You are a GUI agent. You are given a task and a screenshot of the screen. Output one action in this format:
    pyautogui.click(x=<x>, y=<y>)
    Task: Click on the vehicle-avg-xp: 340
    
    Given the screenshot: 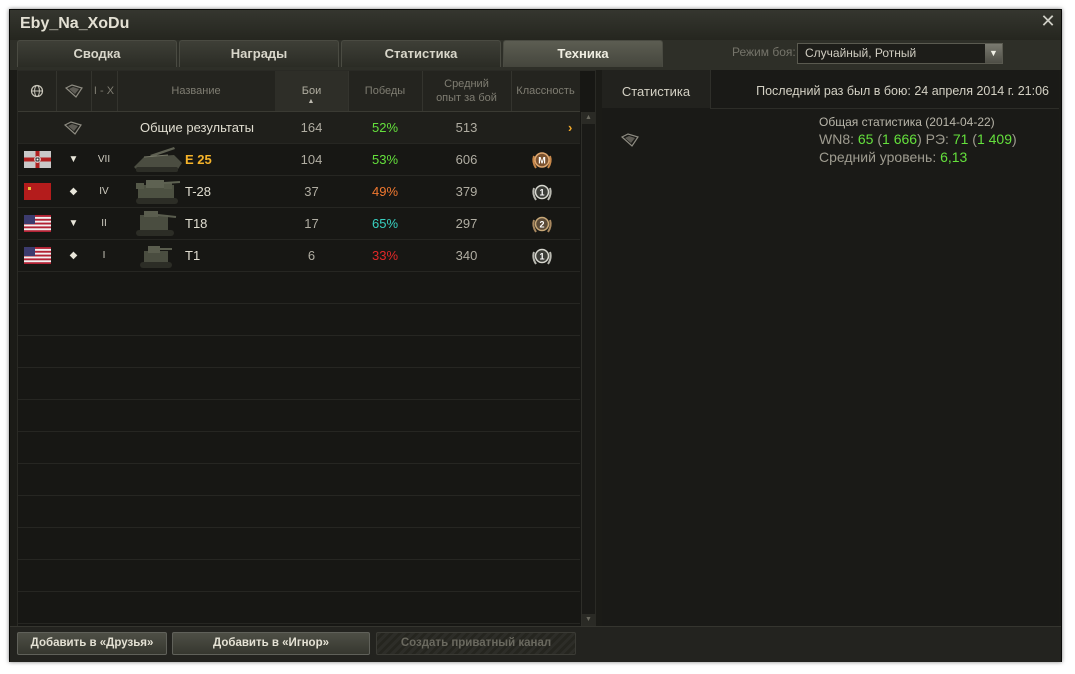 What is the action you would take?
    pyautogui.click(x=466, y=255)
    